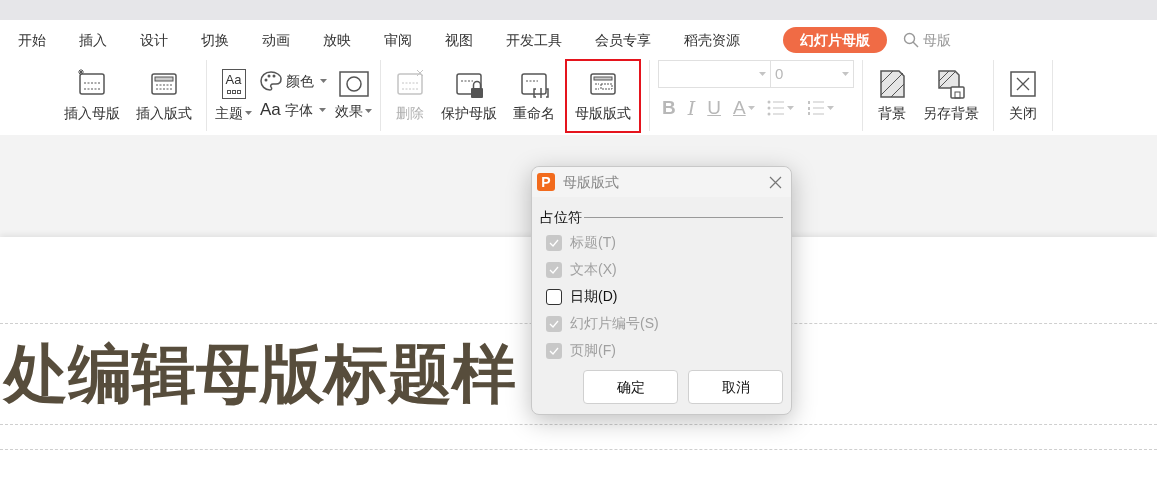 This screenshot has width=1157, height=479. What do you see at coordinates (337, 40) in the screenshot?
I see `ribbon-tab: 放映` at bounding box center [337, 40].